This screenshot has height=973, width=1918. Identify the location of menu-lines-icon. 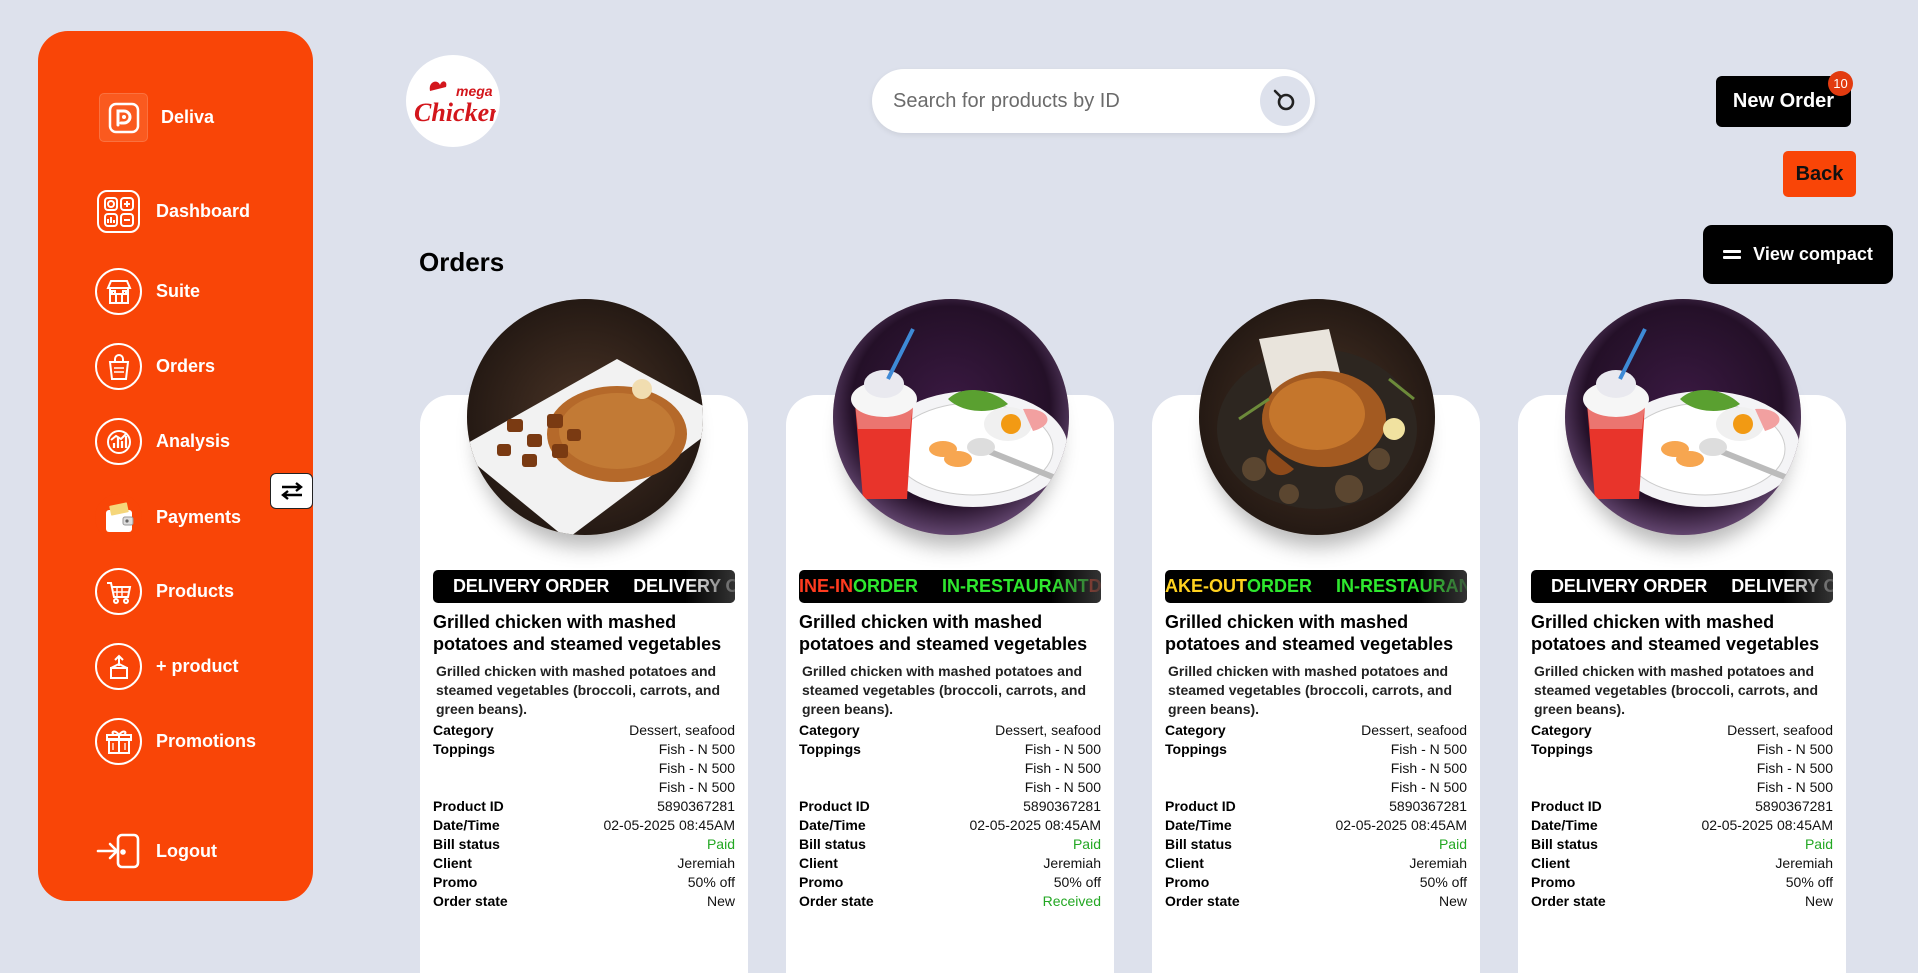
(1732, 254).